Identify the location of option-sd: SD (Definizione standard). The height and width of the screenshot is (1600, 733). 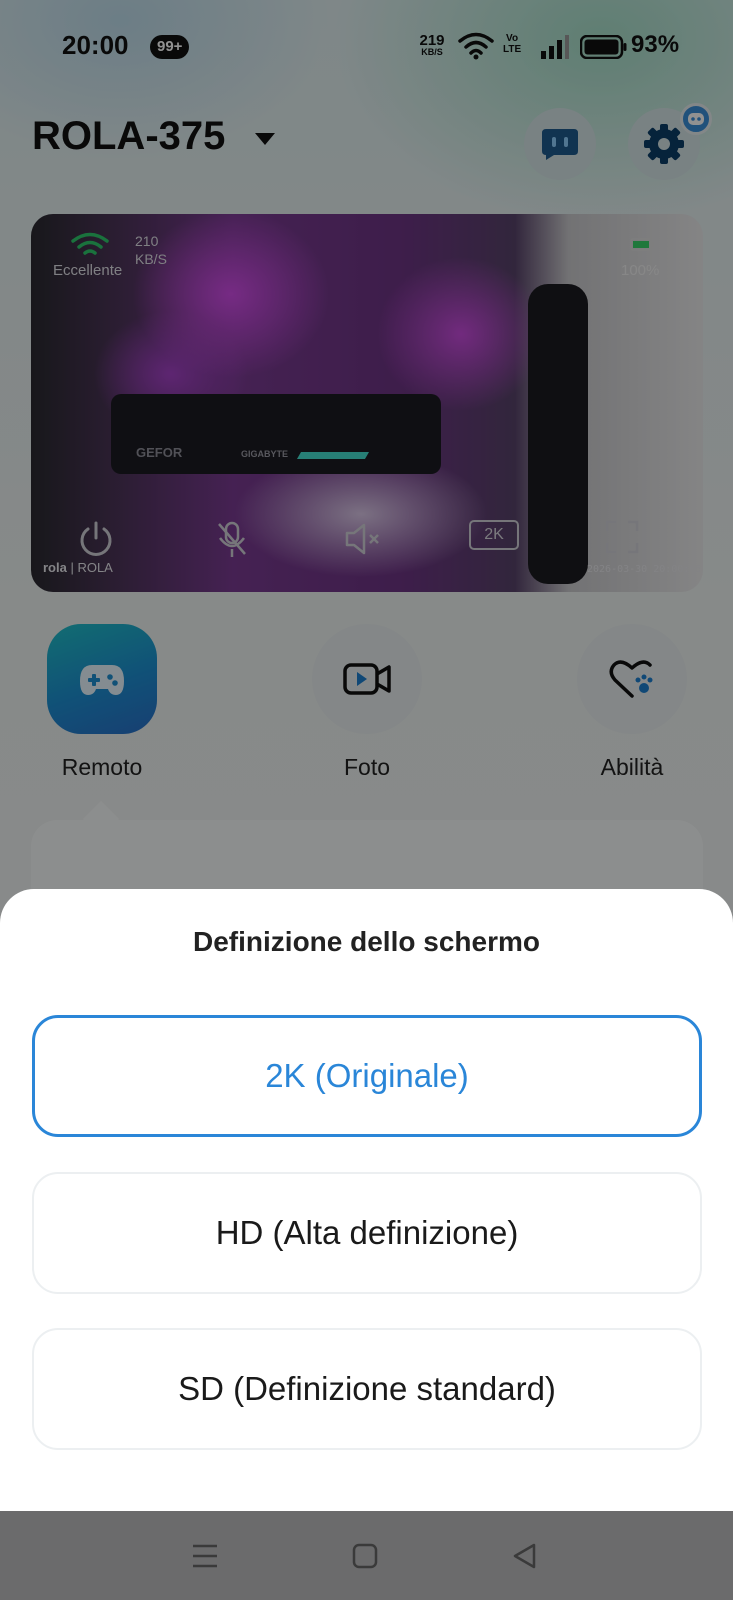
(367, 1389).